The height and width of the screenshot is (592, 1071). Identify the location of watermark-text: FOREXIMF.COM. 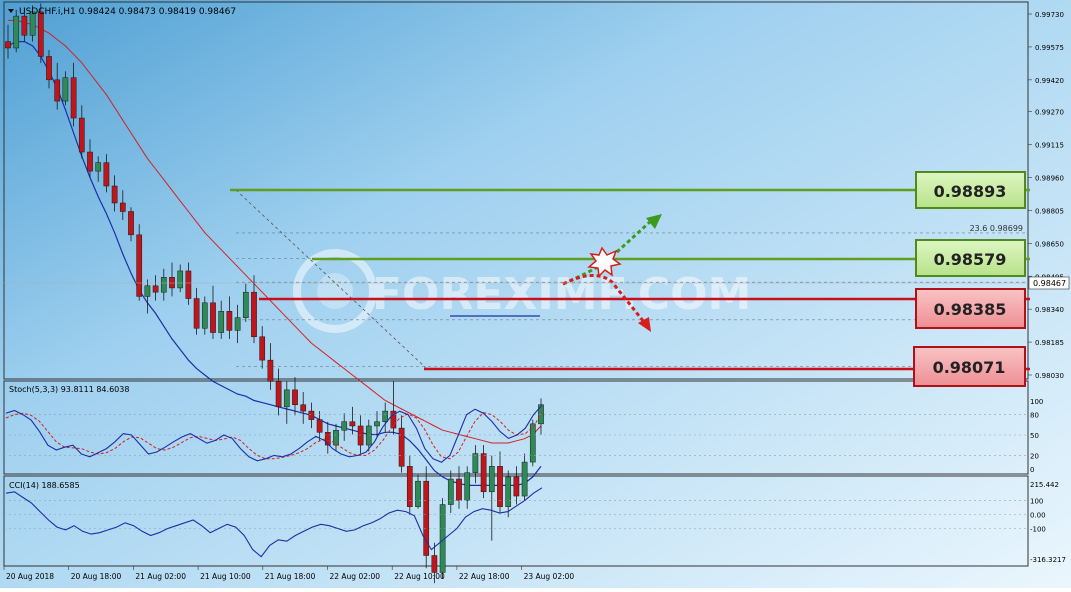
(561, 294).